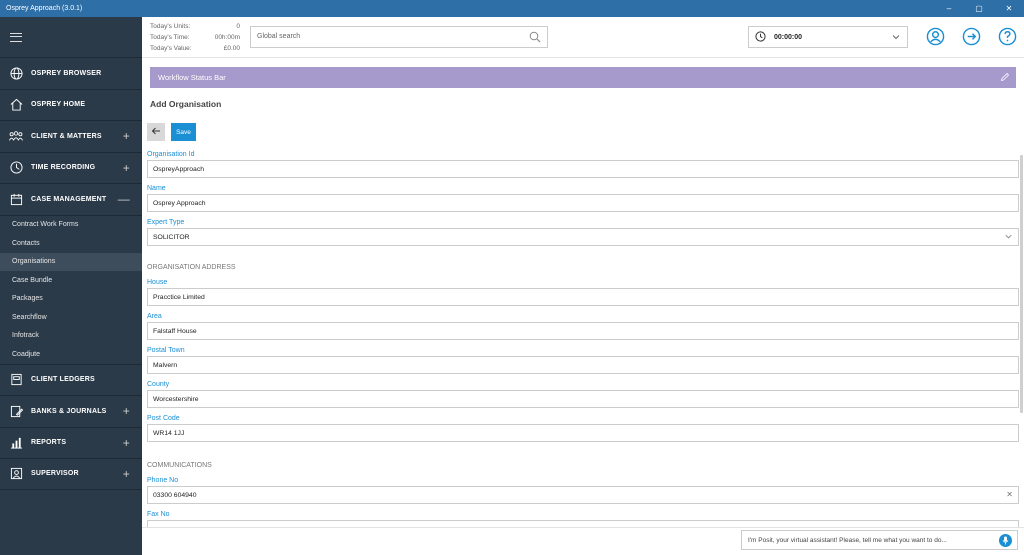  I want to click on nav-osprey-browser: OSPREY BROWSER, so click(71, 73).